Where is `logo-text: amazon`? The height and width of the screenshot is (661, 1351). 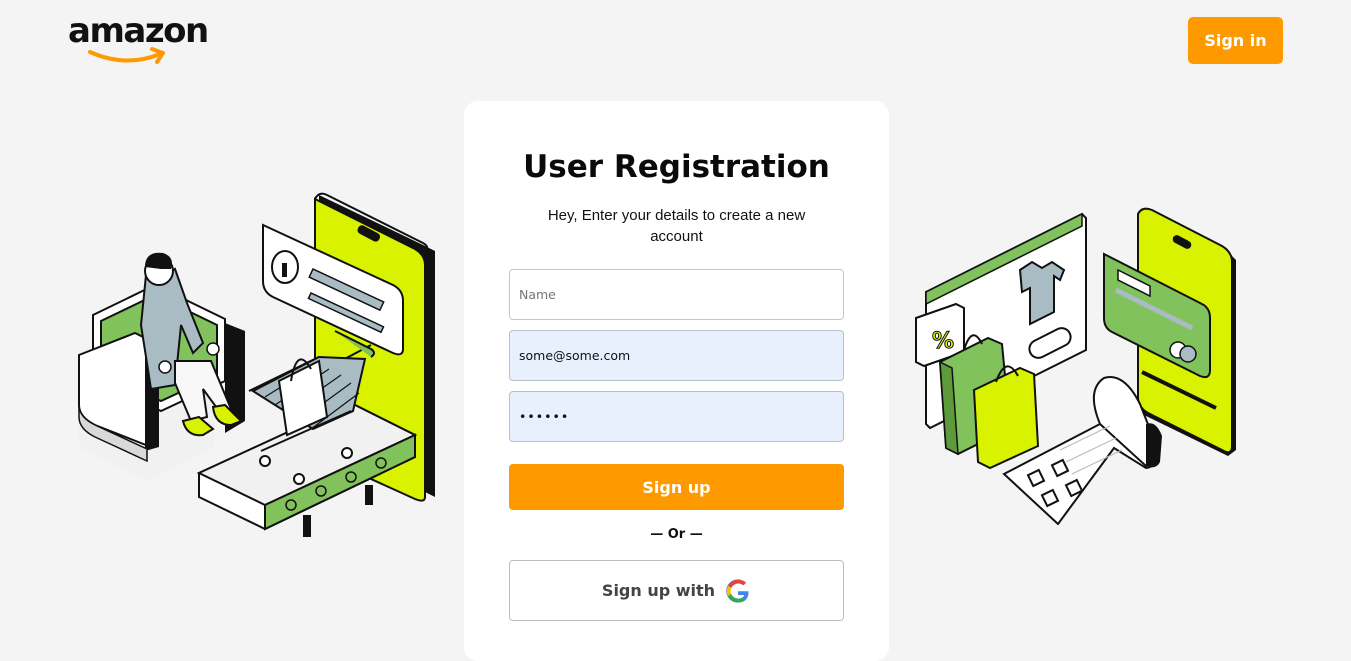 logo-text: amazon is located at coordinates (138, 31).